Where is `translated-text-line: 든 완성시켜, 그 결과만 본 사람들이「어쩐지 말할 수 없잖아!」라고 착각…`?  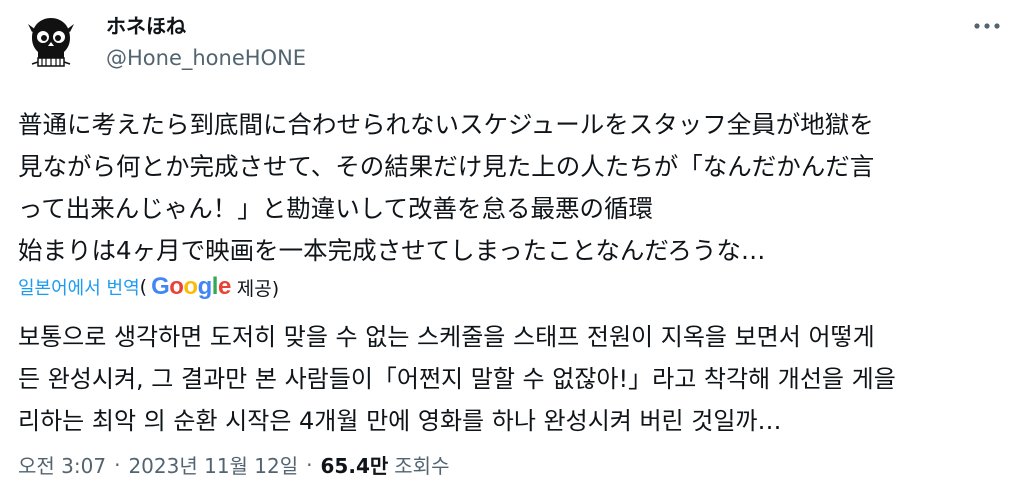
translated-text-line: 든 완성시켜, 그 결과만 본 사람들이「어쩐지 말할 수 없잖아!」라고 착각… is located at coordinates (457, 379).